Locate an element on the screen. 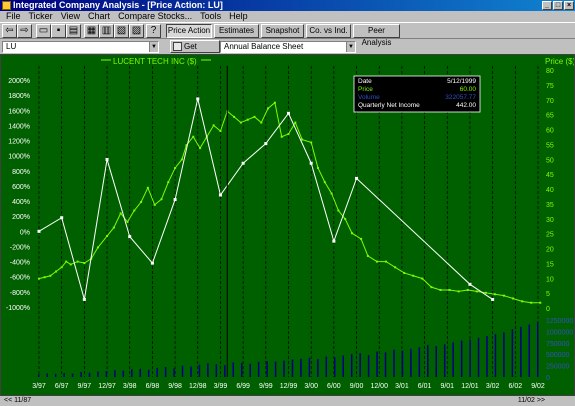 The image size is (575, 406). spreadsheet-icon: ▦ is located at coordinates (91, 31).